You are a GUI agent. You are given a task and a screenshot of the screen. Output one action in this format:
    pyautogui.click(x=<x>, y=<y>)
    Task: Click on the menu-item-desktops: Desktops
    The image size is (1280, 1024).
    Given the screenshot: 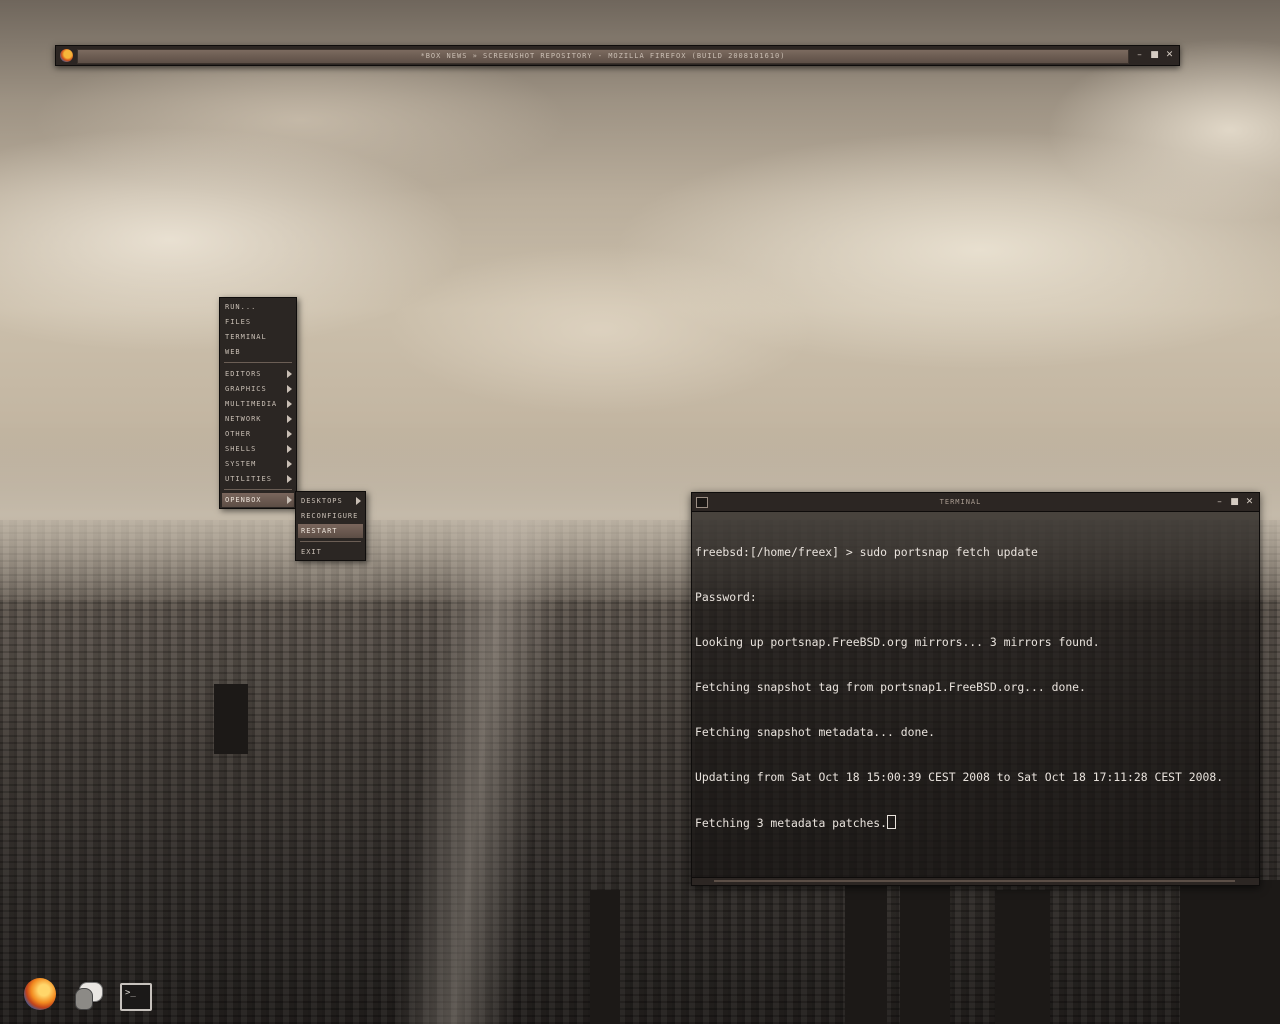 What is the action you would take?
    pyautogui.click(x=330, y=501)
    